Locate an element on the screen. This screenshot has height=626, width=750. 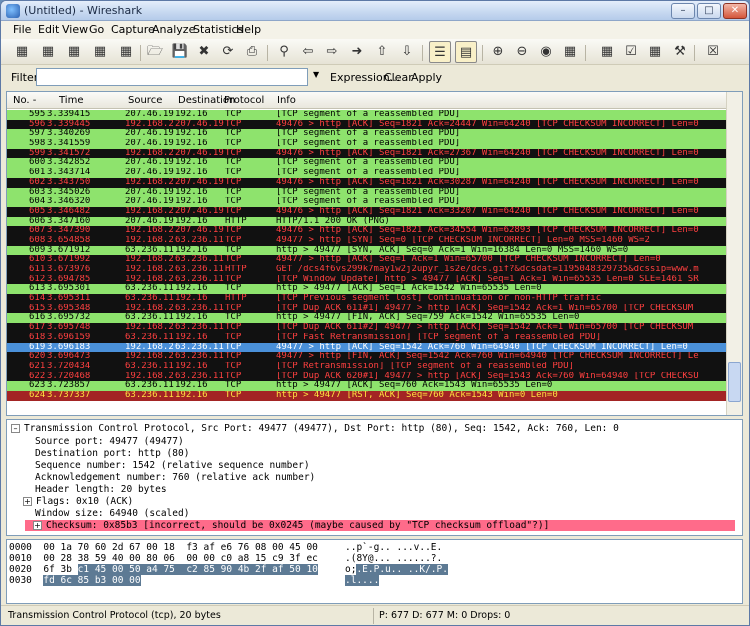
minimize-button: – is located at coordinates (683, 11).